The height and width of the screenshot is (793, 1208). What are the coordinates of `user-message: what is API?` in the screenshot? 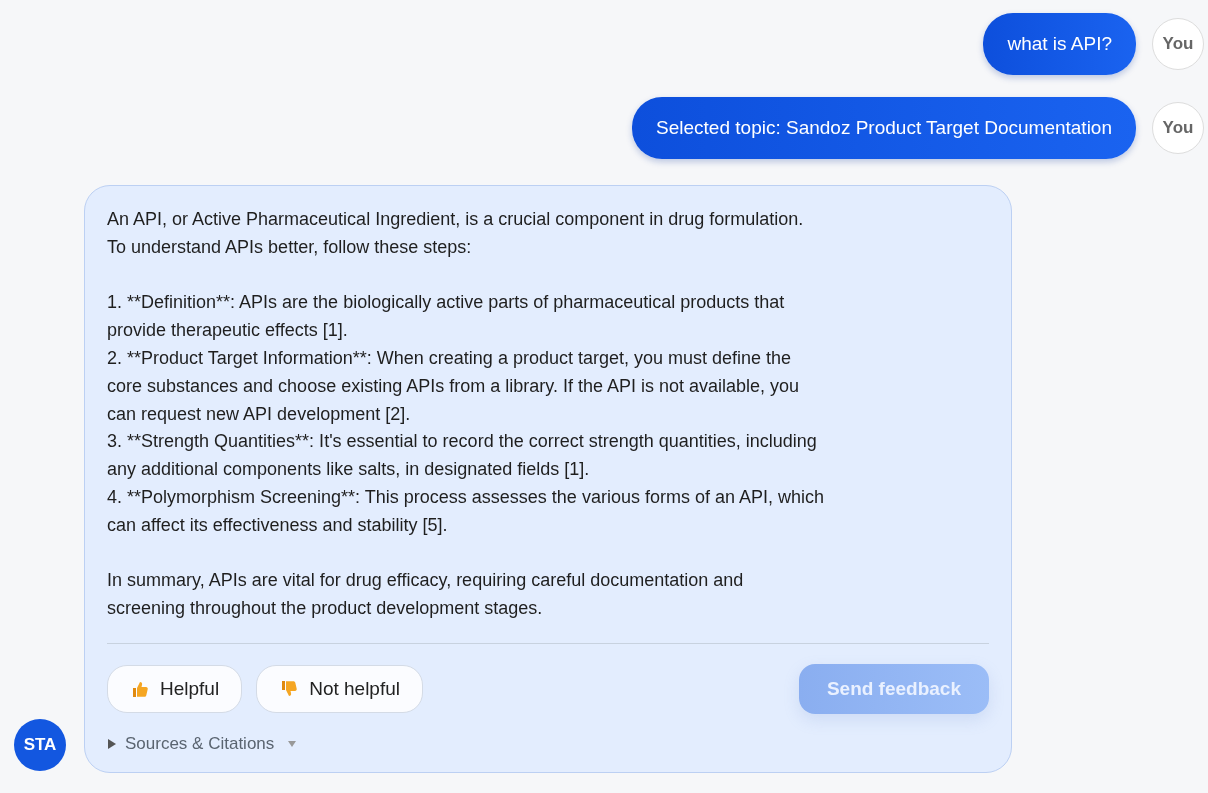 It's located at (1059, 44).